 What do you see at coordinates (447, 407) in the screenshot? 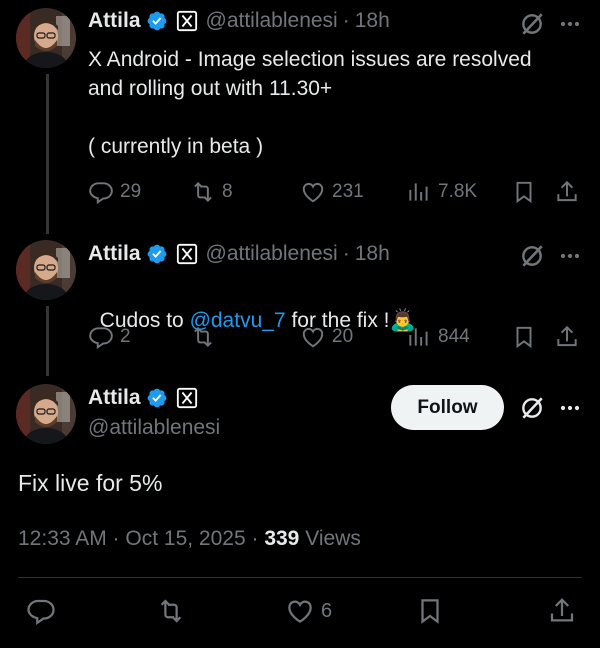
I see `follow-button: Follow` at bounding box center [447, 407].